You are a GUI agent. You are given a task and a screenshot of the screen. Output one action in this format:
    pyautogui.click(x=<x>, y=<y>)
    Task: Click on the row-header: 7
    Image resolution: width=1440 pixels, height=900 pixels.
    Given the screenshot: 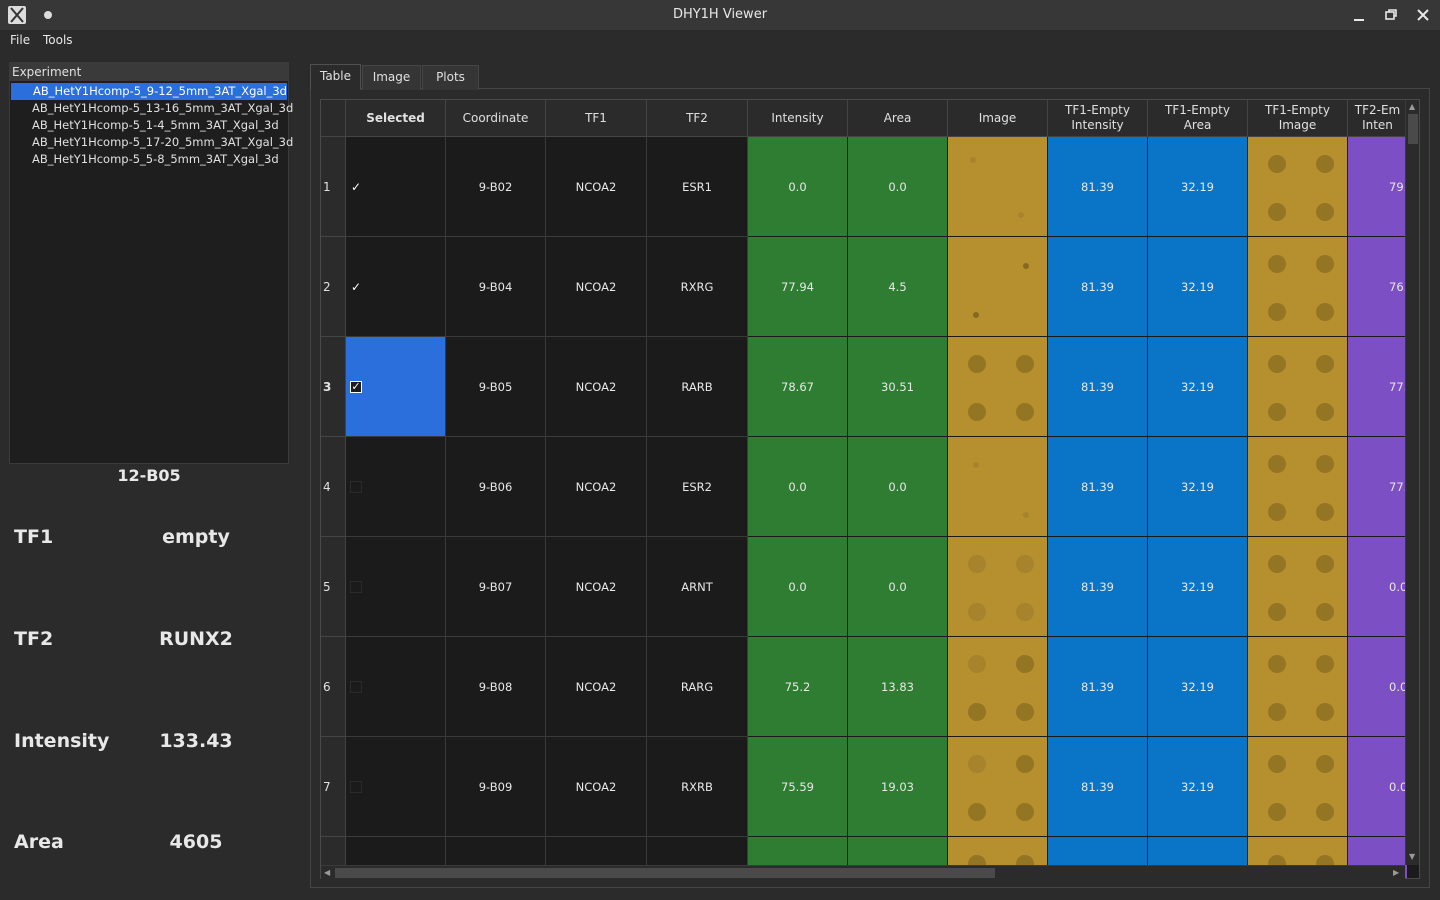 What is the action you would take?
    pyautogui.click(x=333, y=787)
    